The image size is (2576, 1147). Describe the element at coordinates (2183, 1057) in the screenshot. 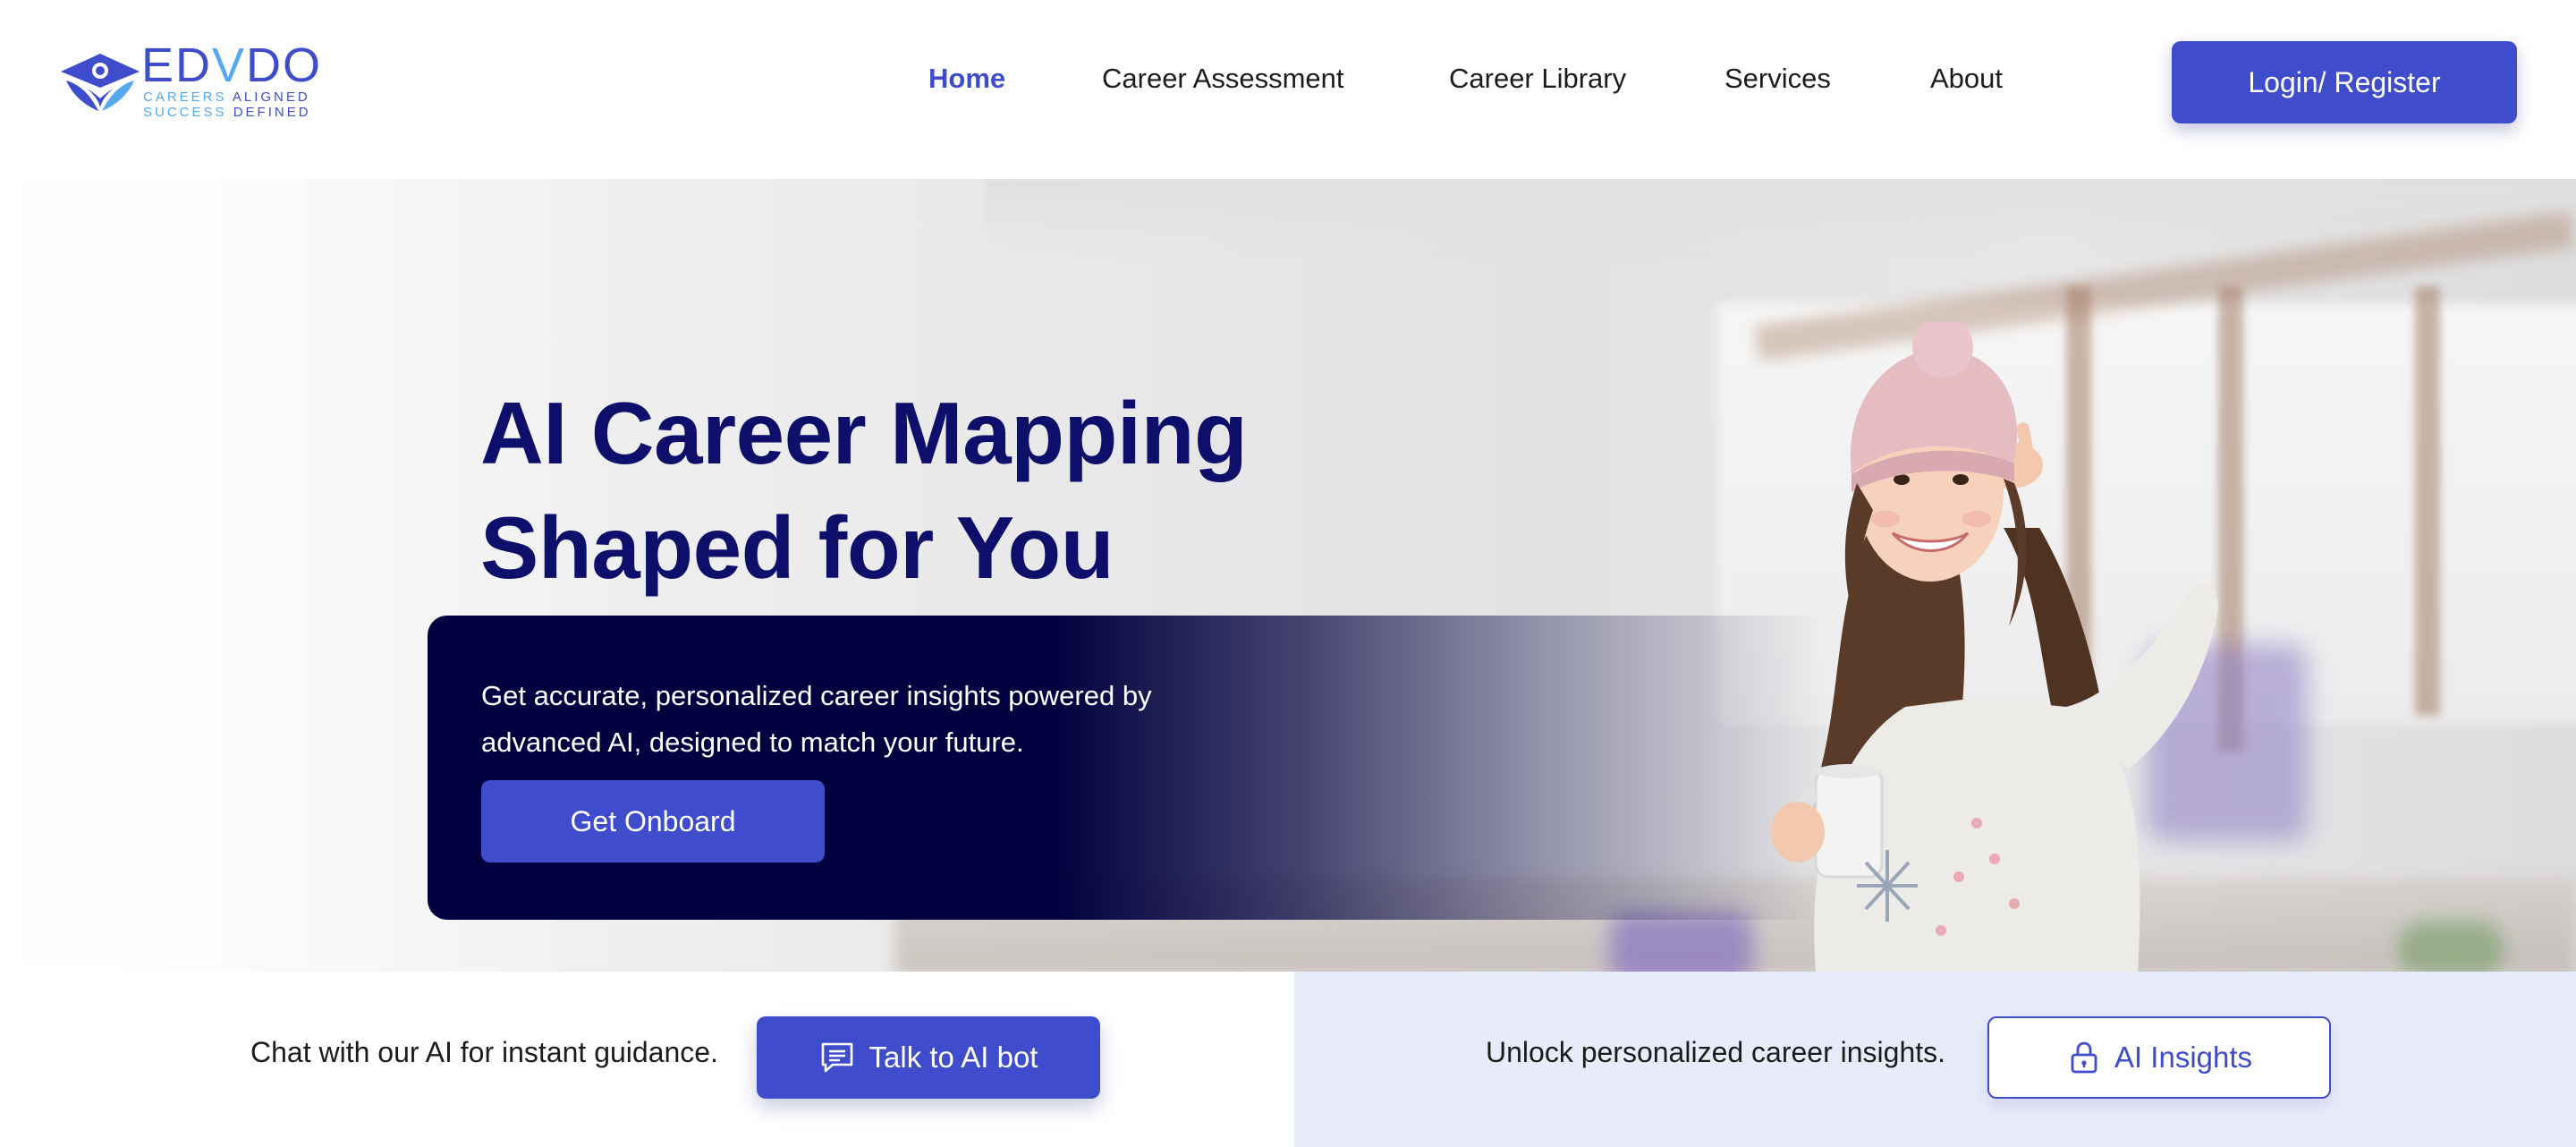

I see `ai-insights-label: AI Insights` at that location.